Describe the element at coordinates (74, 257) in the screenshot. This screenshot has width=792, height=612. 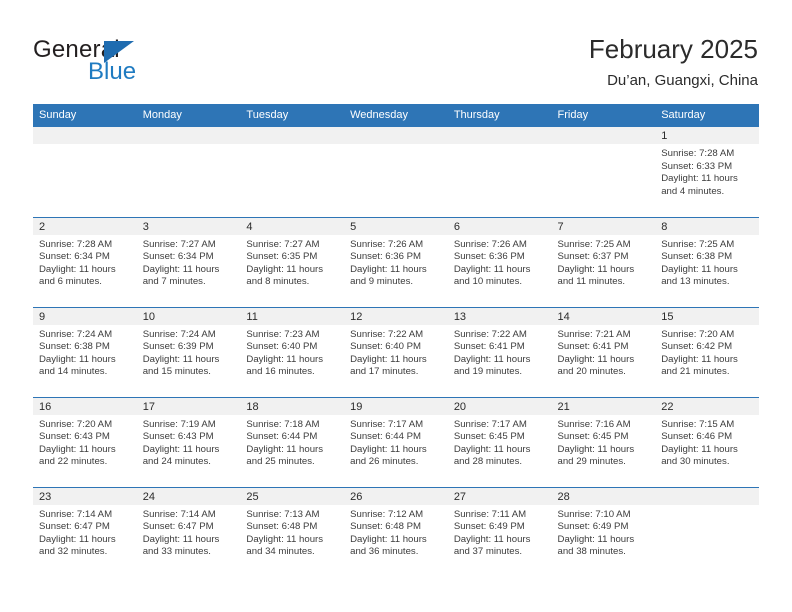
I see `sunset-text: Sunset: 6:34 PM` at that location.